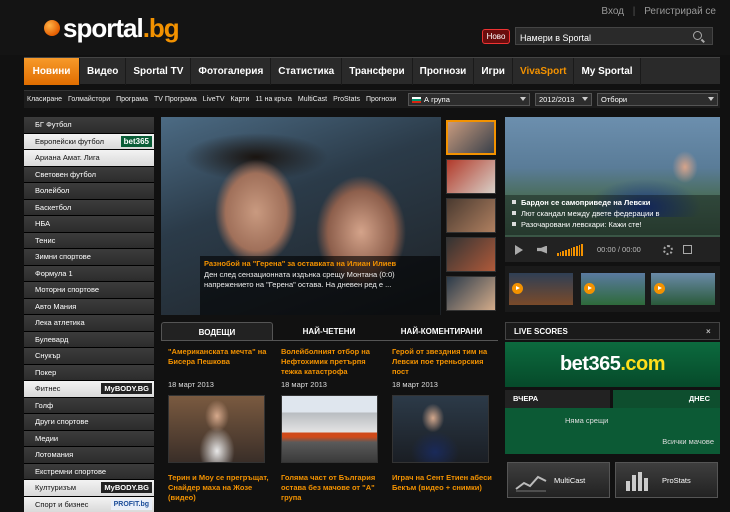 The width and height of the screenshot is (730, 512). Describe the element at coordinates (217, 331) in the screenshot. I see `tab-leading: ВОДЕЩИ` at that location.